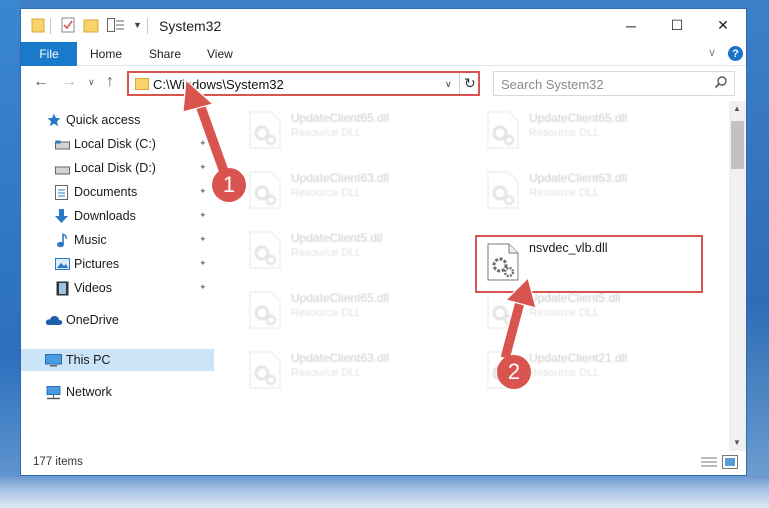 The height and width of the screenshot is (508, 769). What do you see at coordinates (53, 362) in the screenshot?
I see `computer-icon` at bounding box center [53, 362].